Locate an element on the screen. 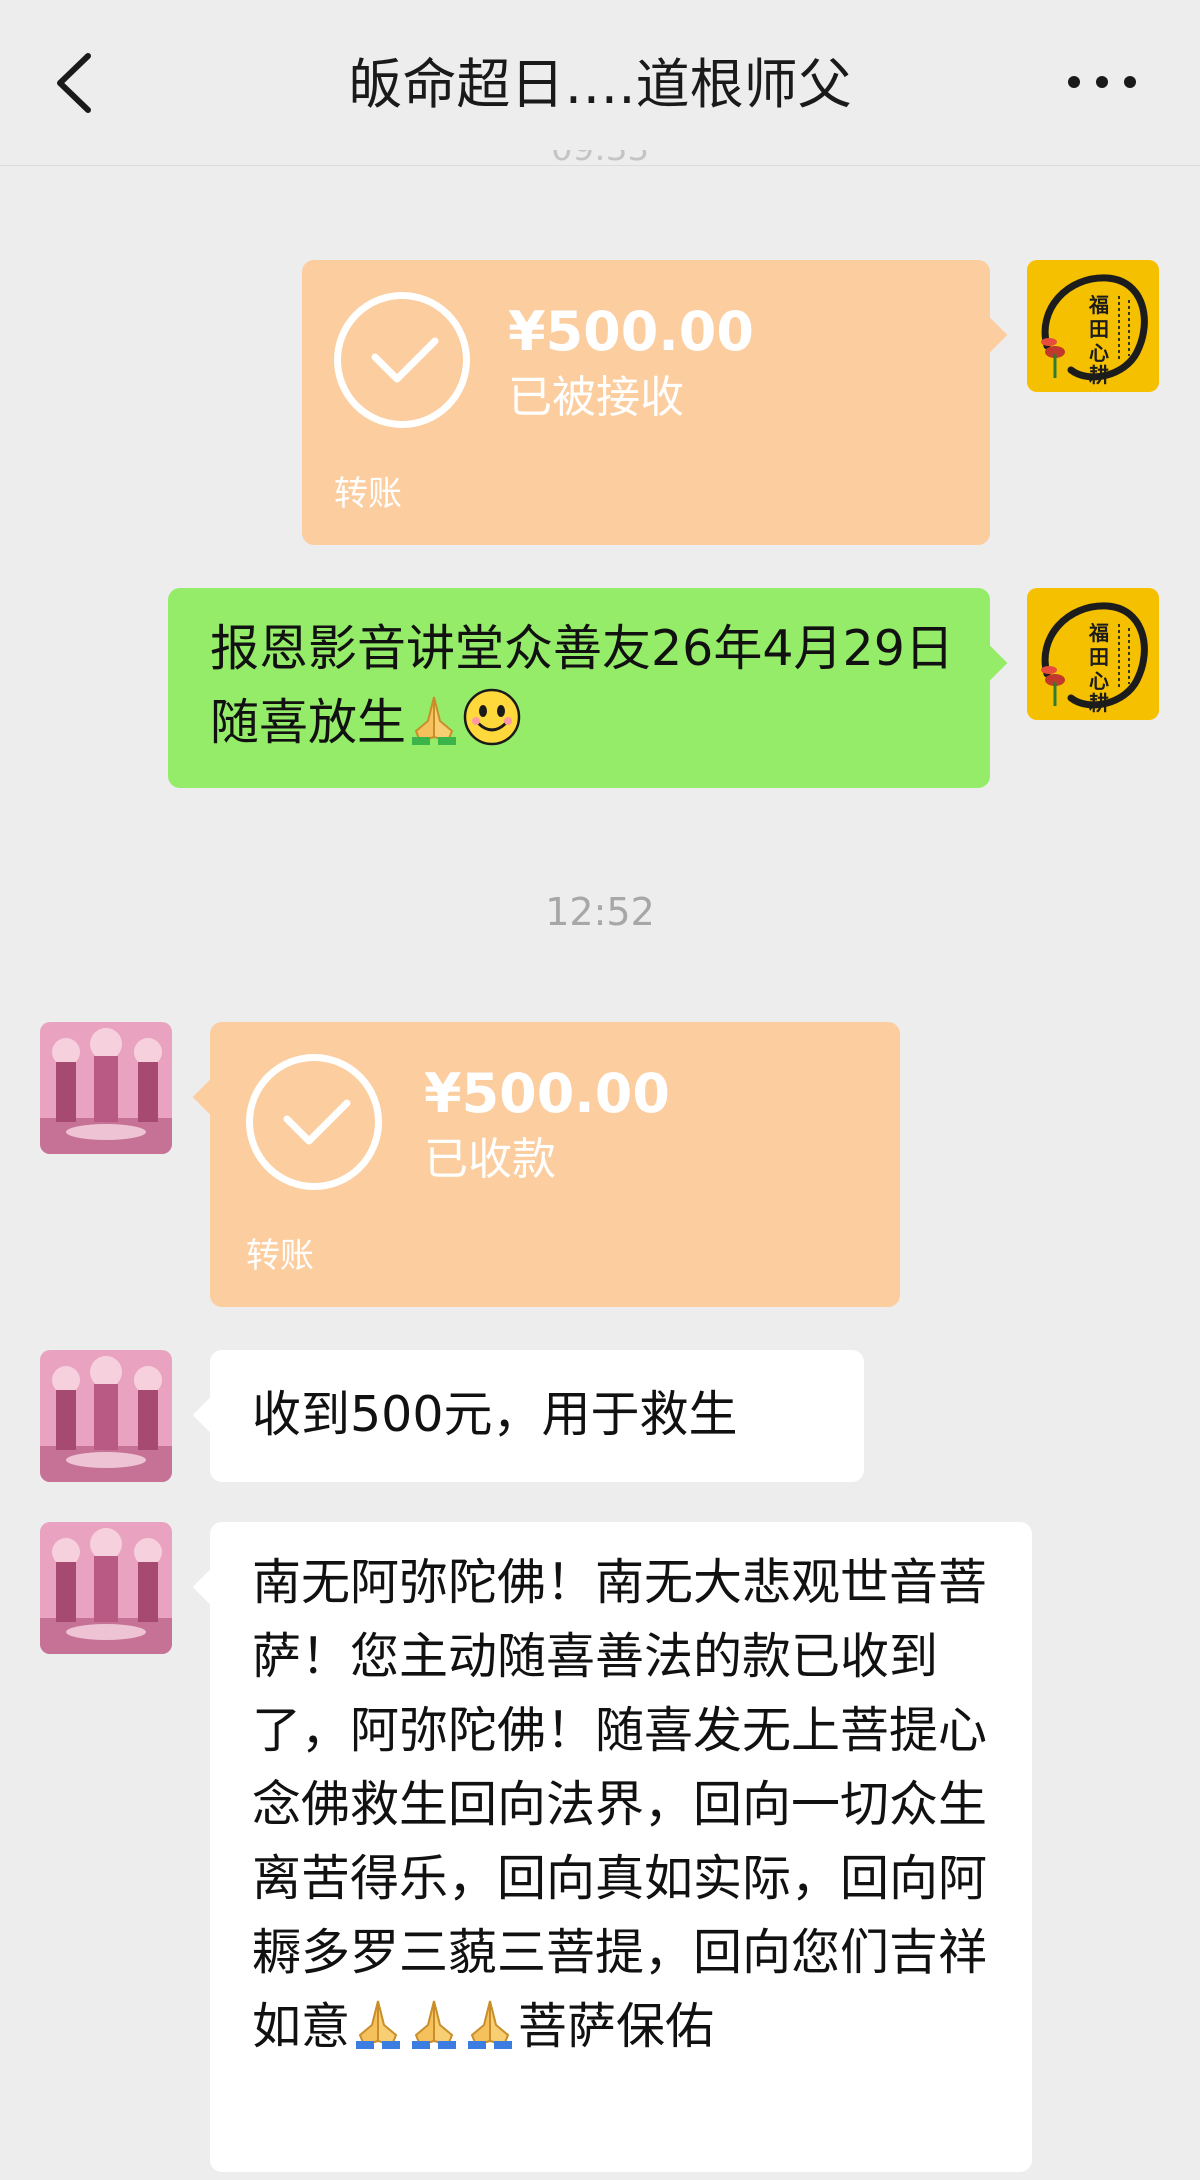 The width and height of the screenshot is (1200, 2180). more-button is located at coordinates (1102, 82).